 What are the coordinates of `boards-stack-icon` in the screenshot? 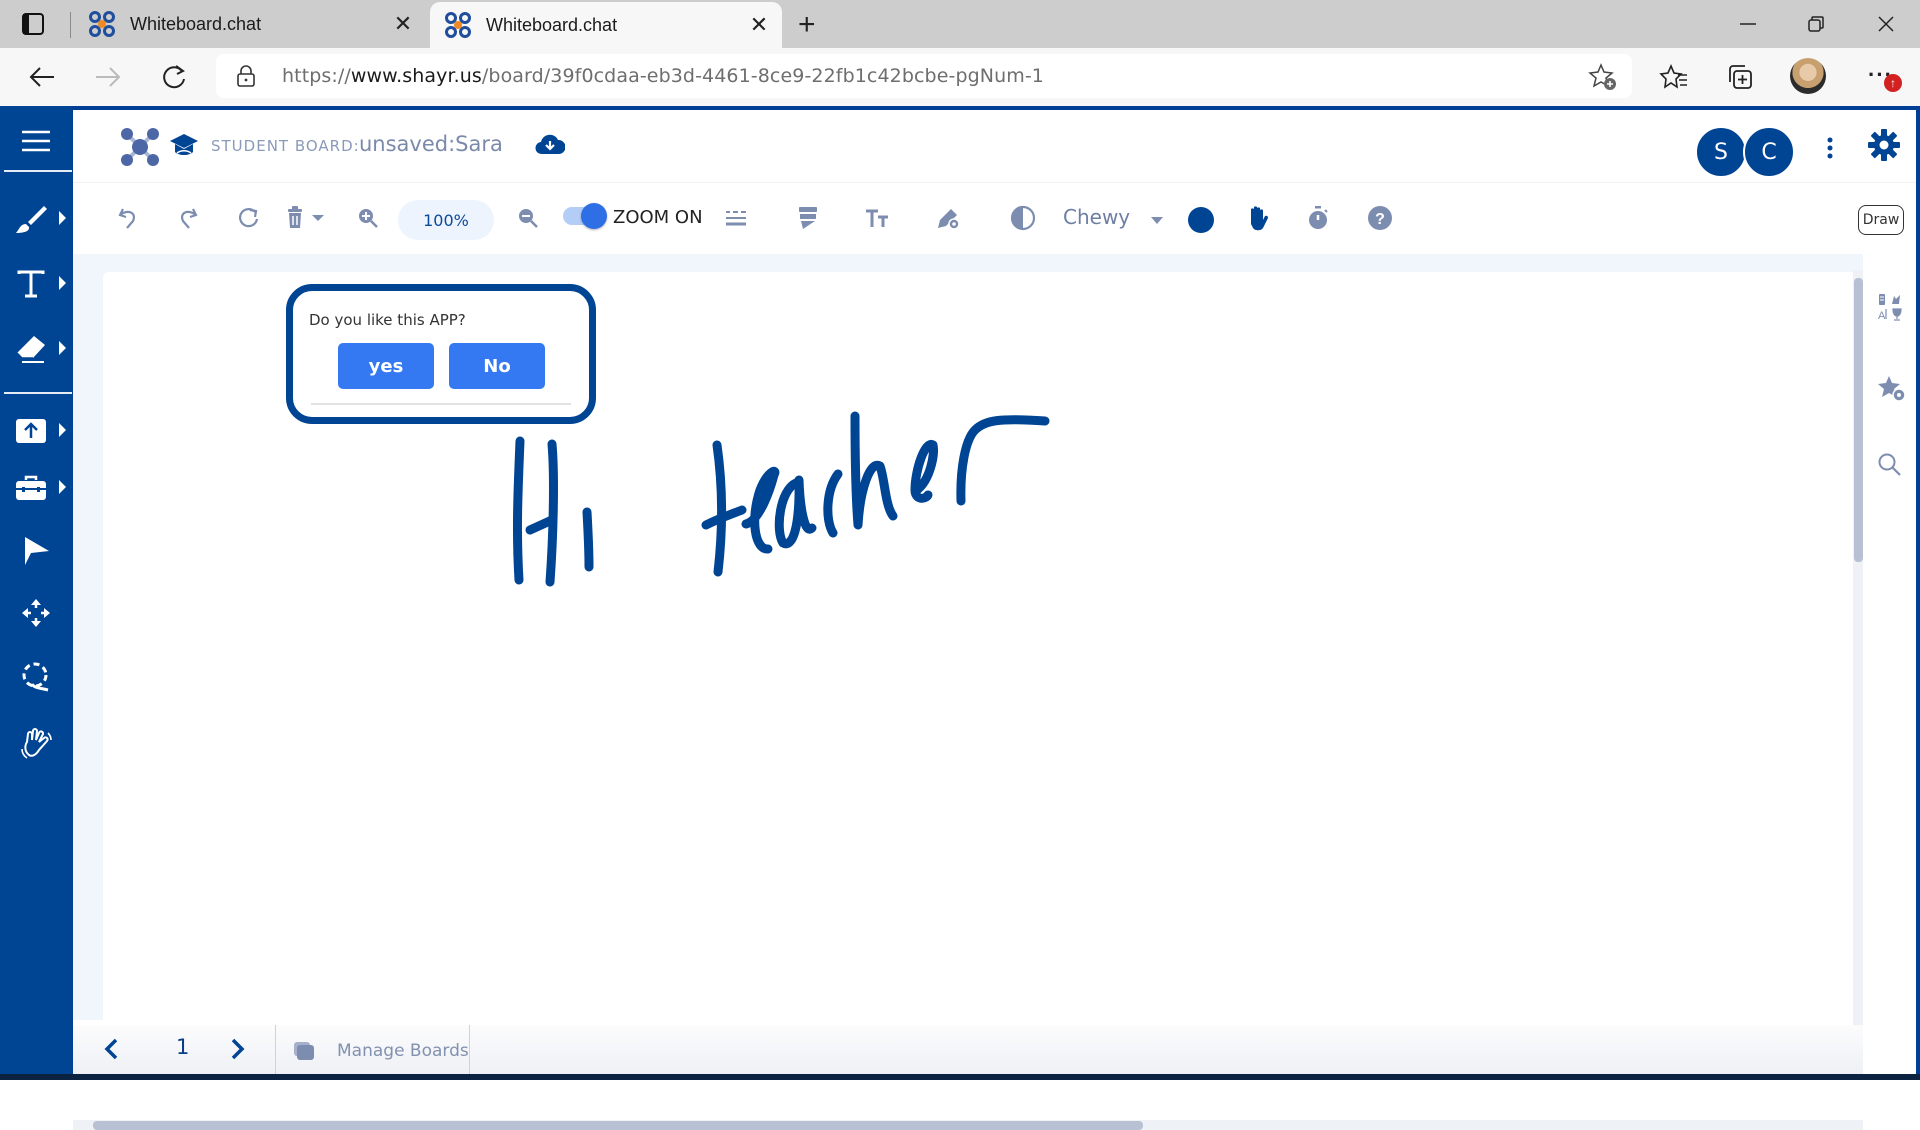 It's located at (304, 1050).